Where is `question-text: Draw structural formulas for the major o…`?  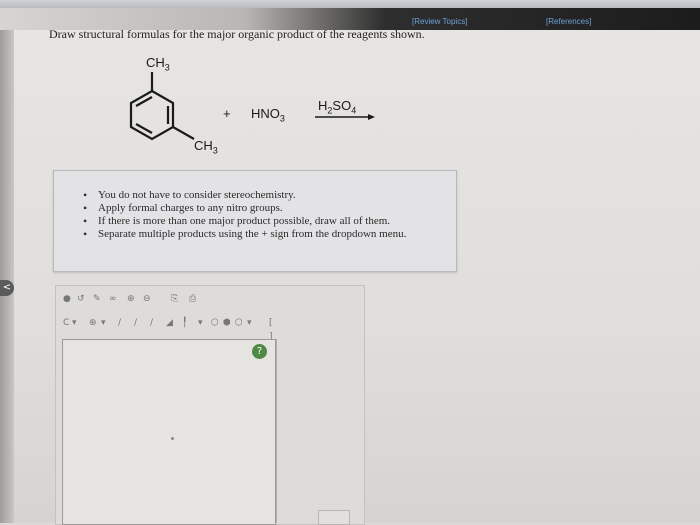 question-text: Draw structural formulas for the major o… is located at coordinates (237, 34).